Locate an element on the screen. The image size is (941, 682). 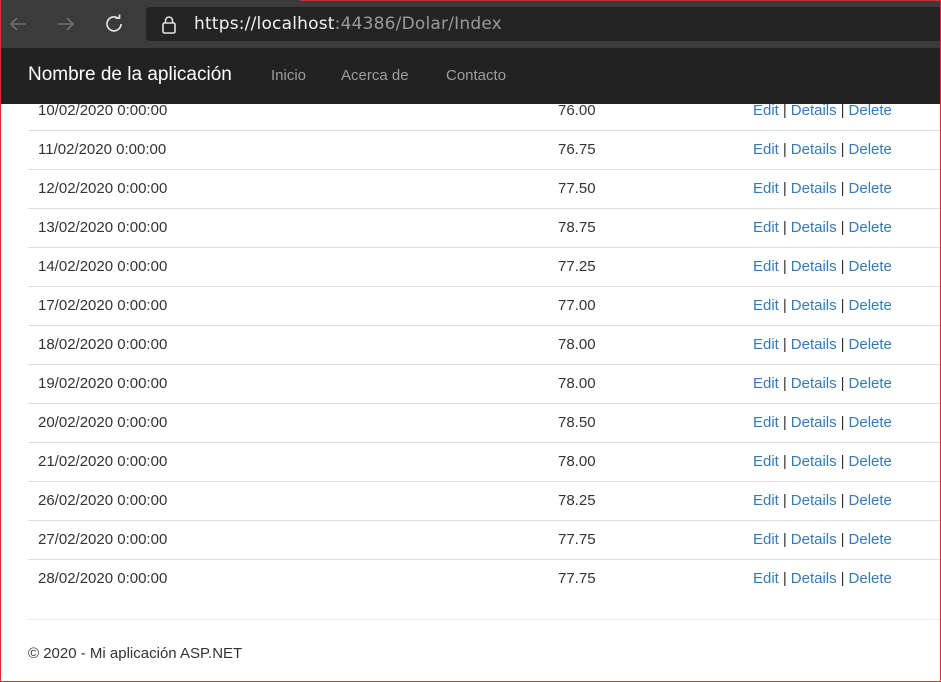
value-cell: 78.75 is located at coordinates (577, 227).